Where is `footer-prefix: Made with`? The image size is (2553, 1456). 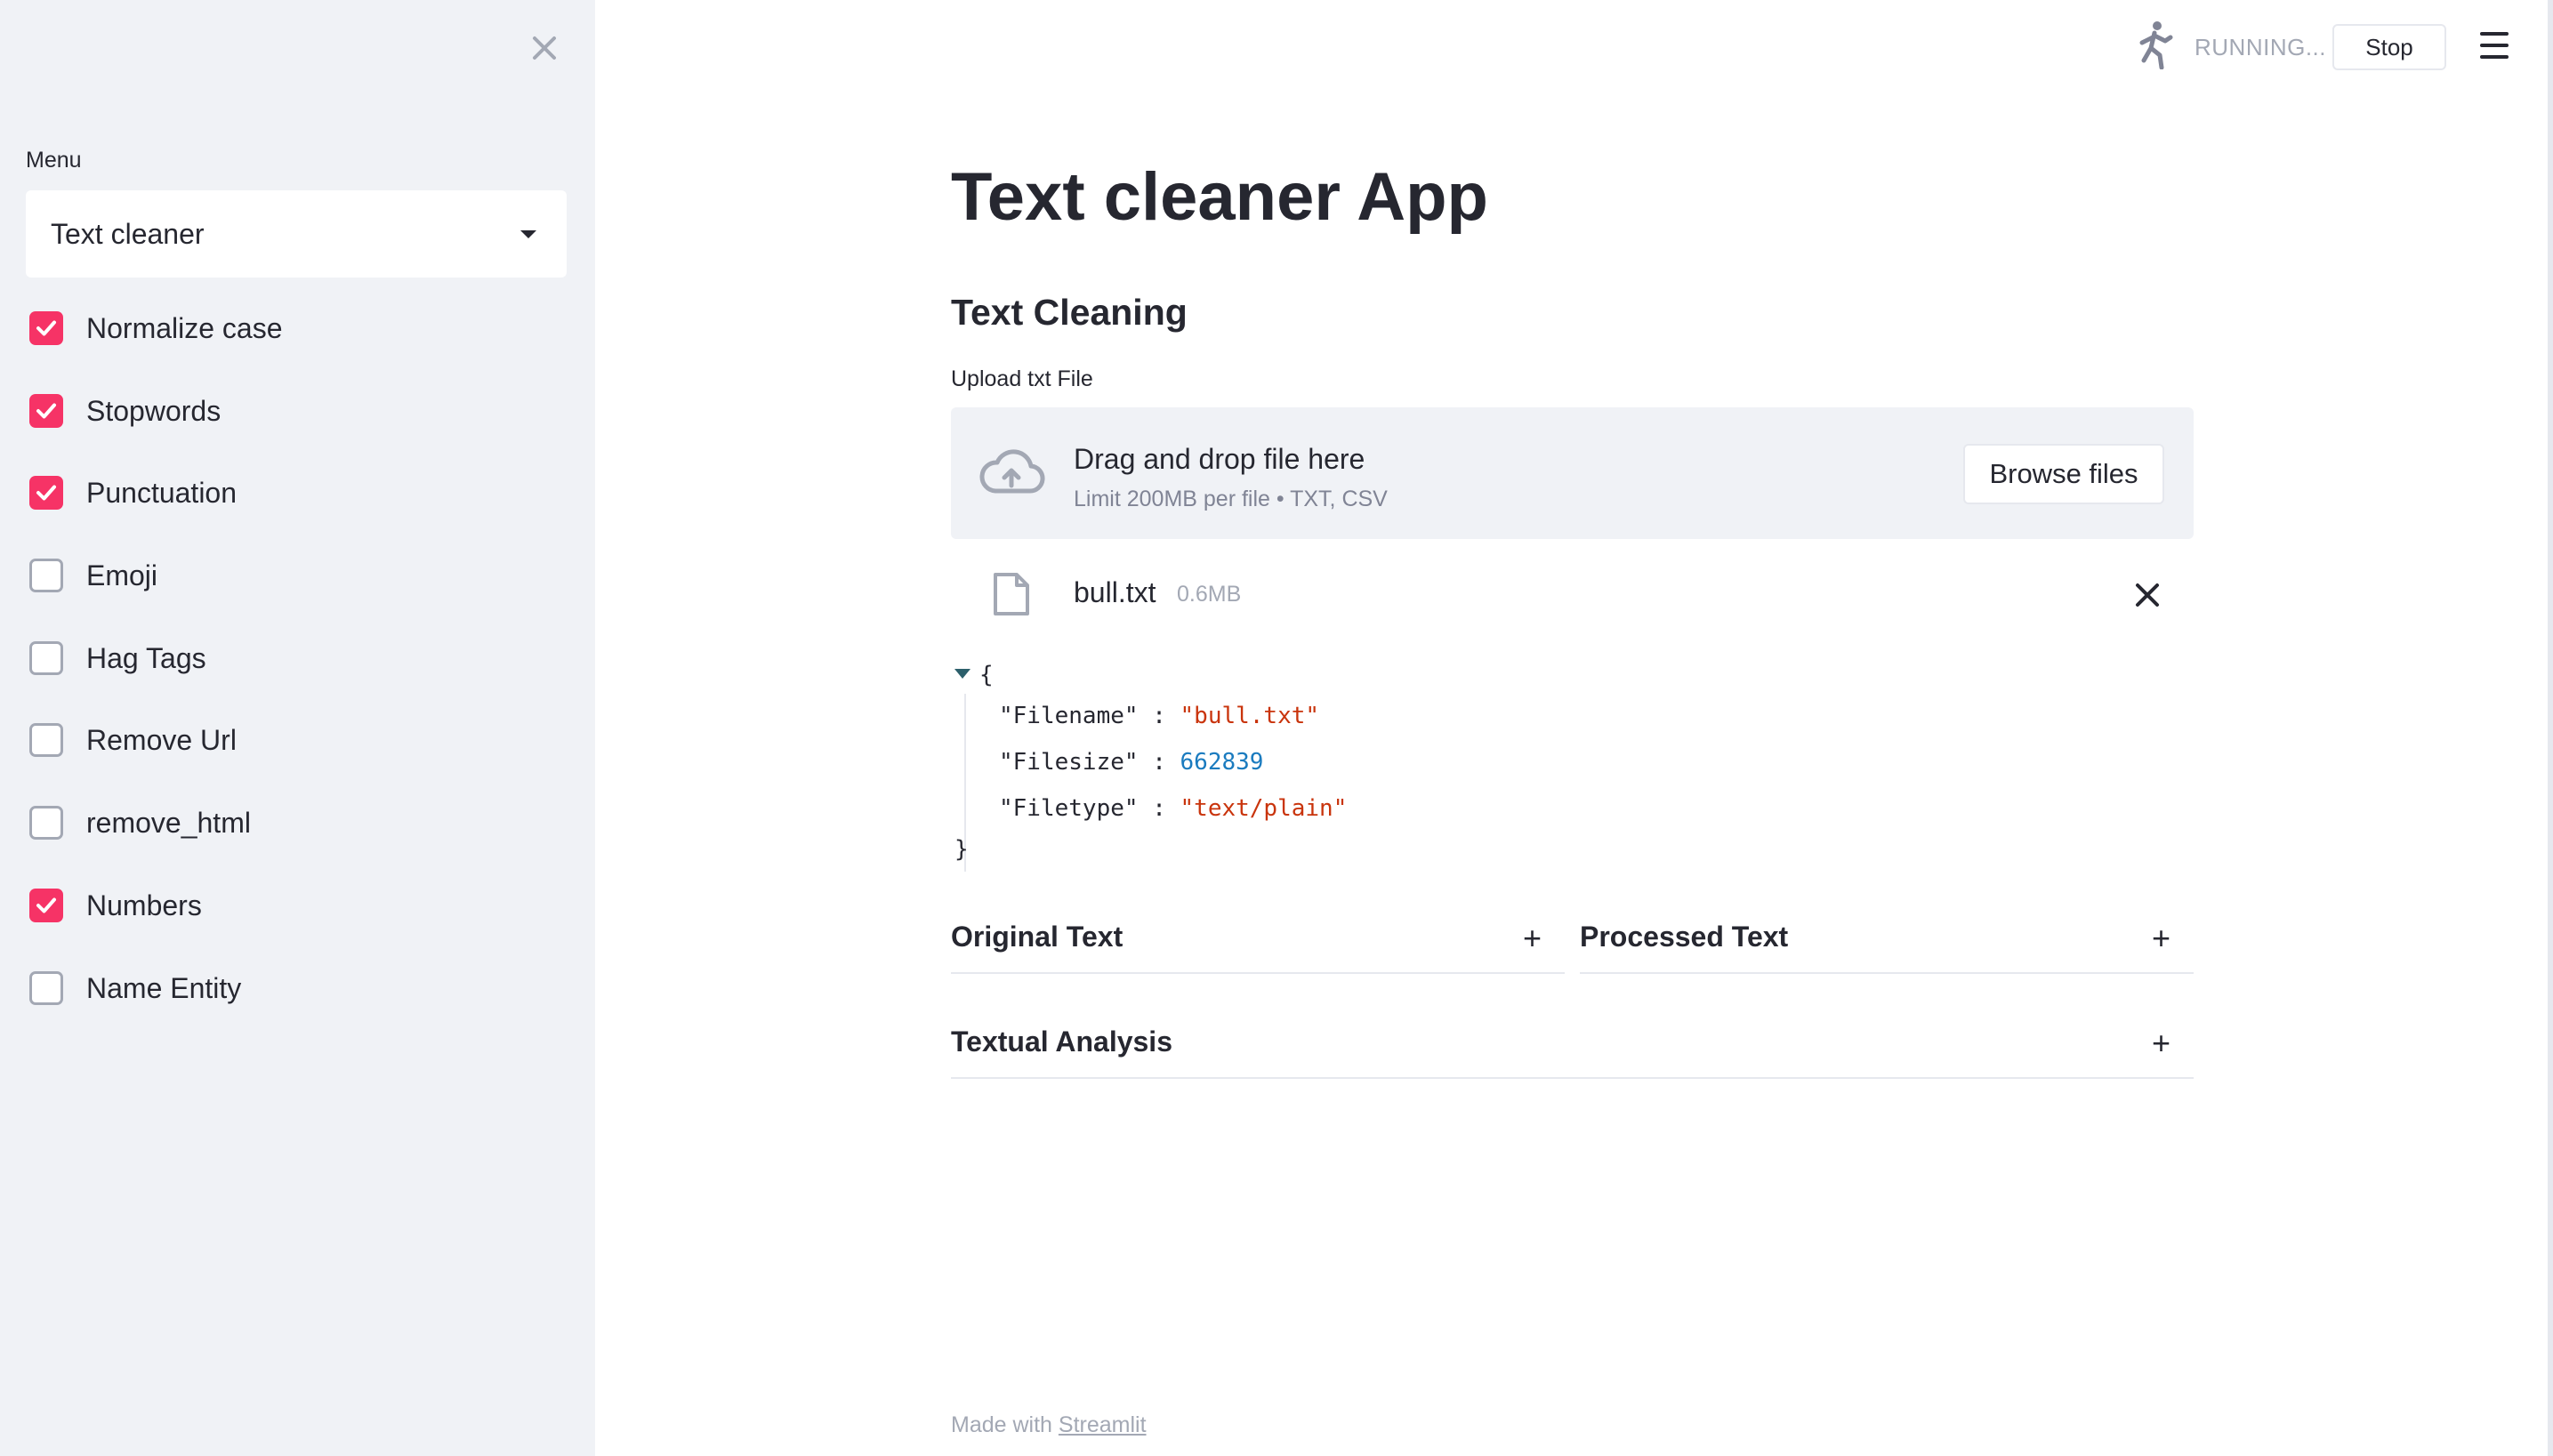 footer-prefix: Made with is located at coordinates (1005, 1424).